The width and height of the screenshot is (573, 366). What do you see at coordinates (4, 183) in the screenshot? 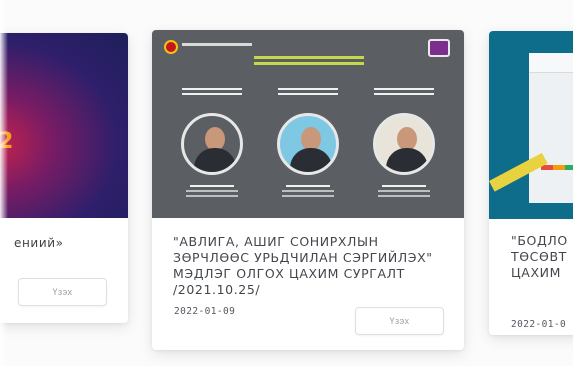
I see `fade-edge` at bounding box center [4, 183].